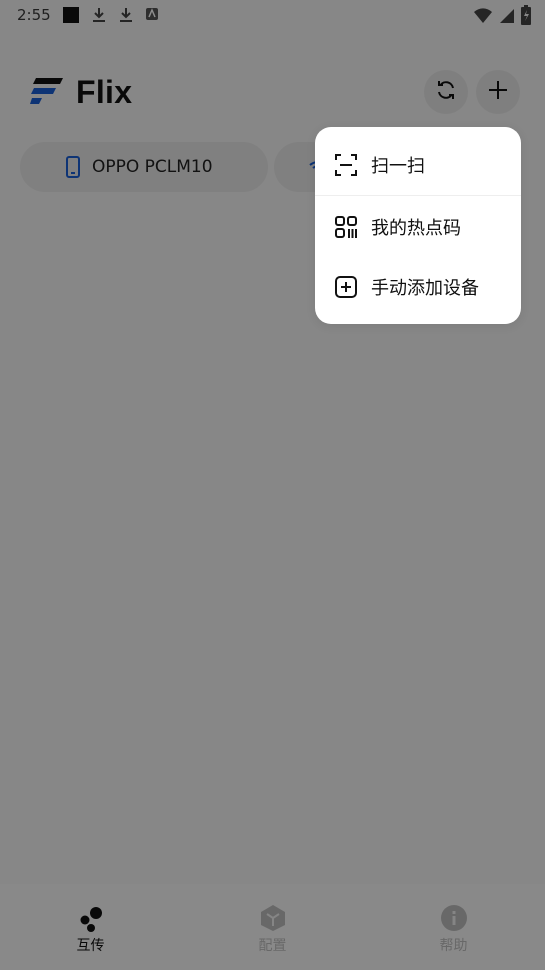 The height and width of the screenshot is (970, 545). I want to click on menu-item-label: 我的热点码, so click(416, 228).